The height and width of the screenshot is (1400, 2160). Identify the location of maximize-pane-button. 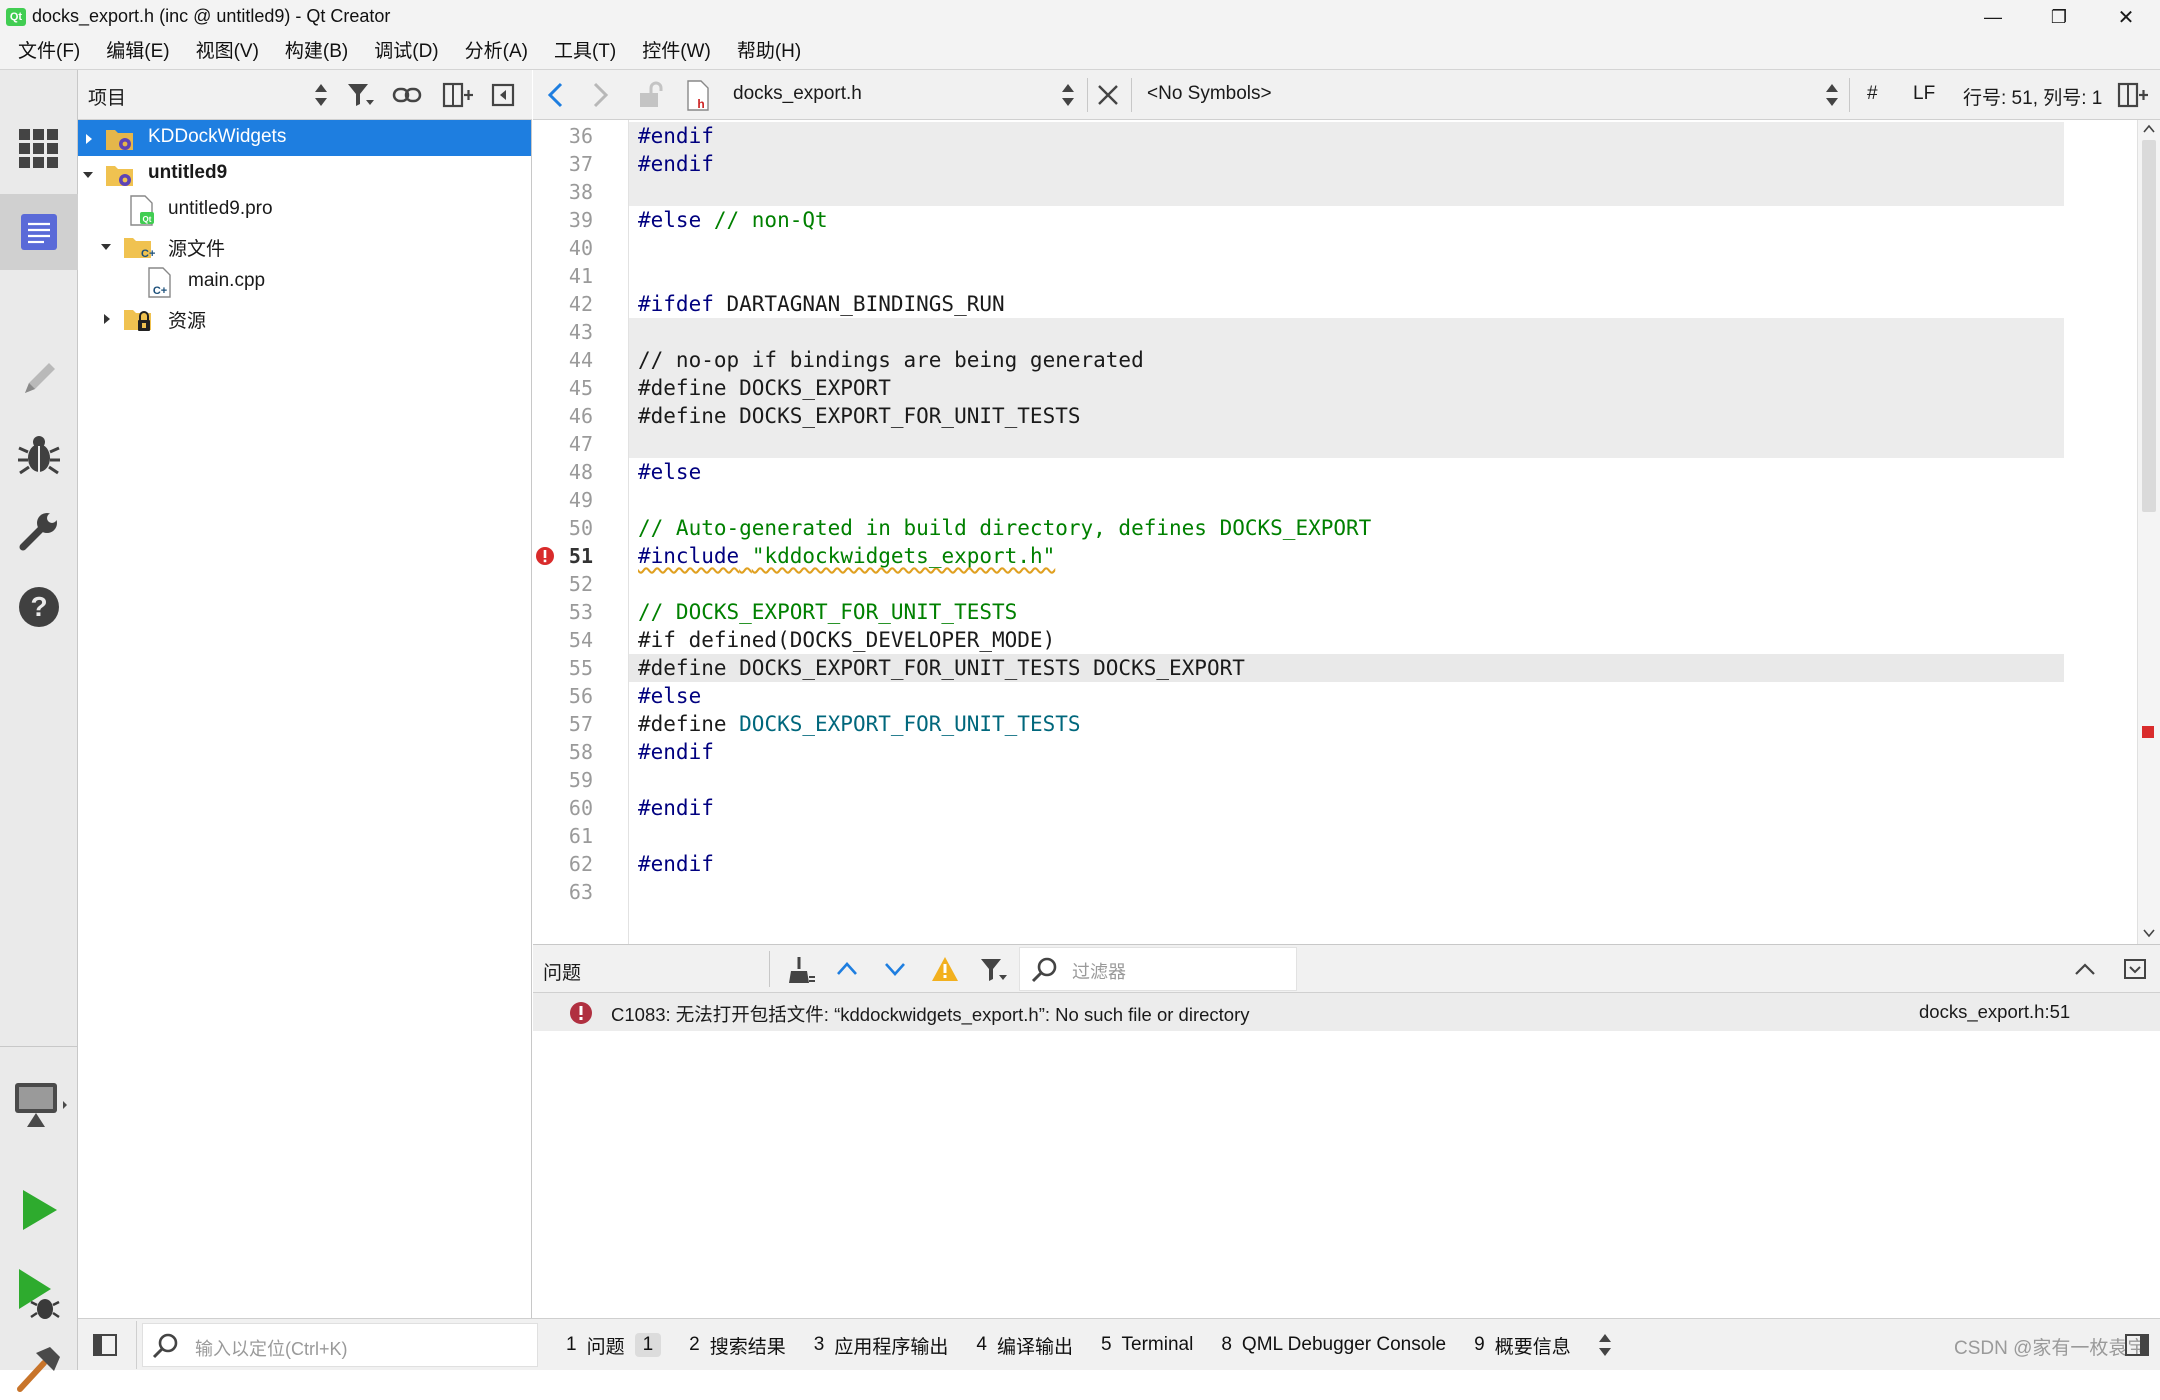
(2085, 969).